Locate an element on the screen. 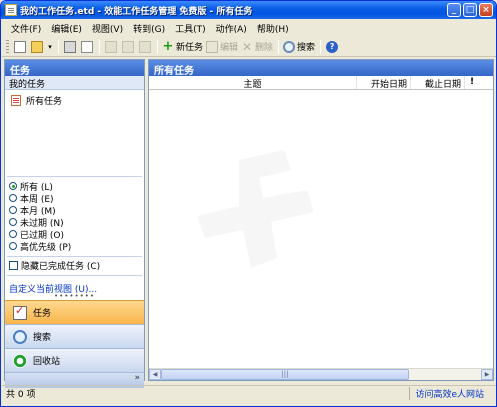 This screenshot has width=497, height=407. new-task-label: 新任务 is located at coordinates (190, 48).